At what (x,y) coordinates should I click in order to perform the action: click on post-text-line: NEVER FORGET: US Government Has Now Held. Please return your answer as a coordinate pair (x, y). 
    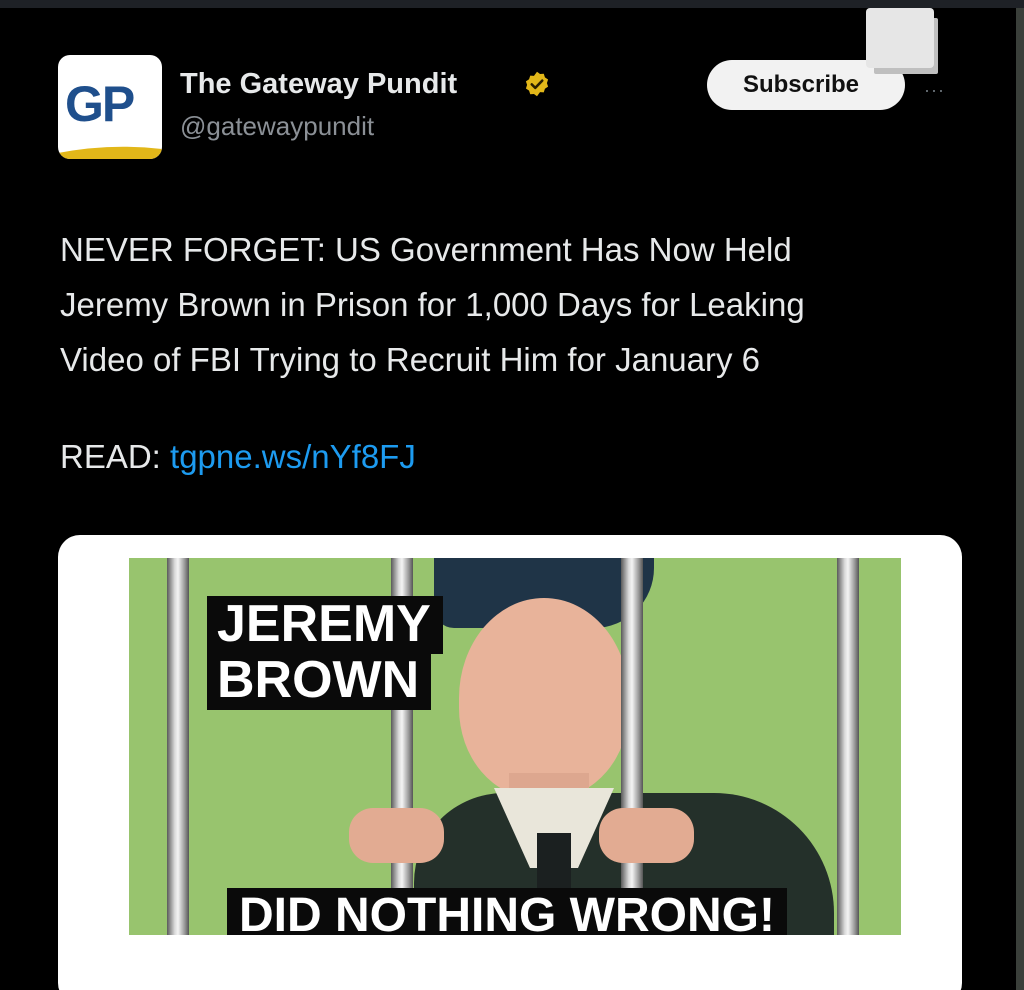
    Looking at the image, I should click on (426, 249).